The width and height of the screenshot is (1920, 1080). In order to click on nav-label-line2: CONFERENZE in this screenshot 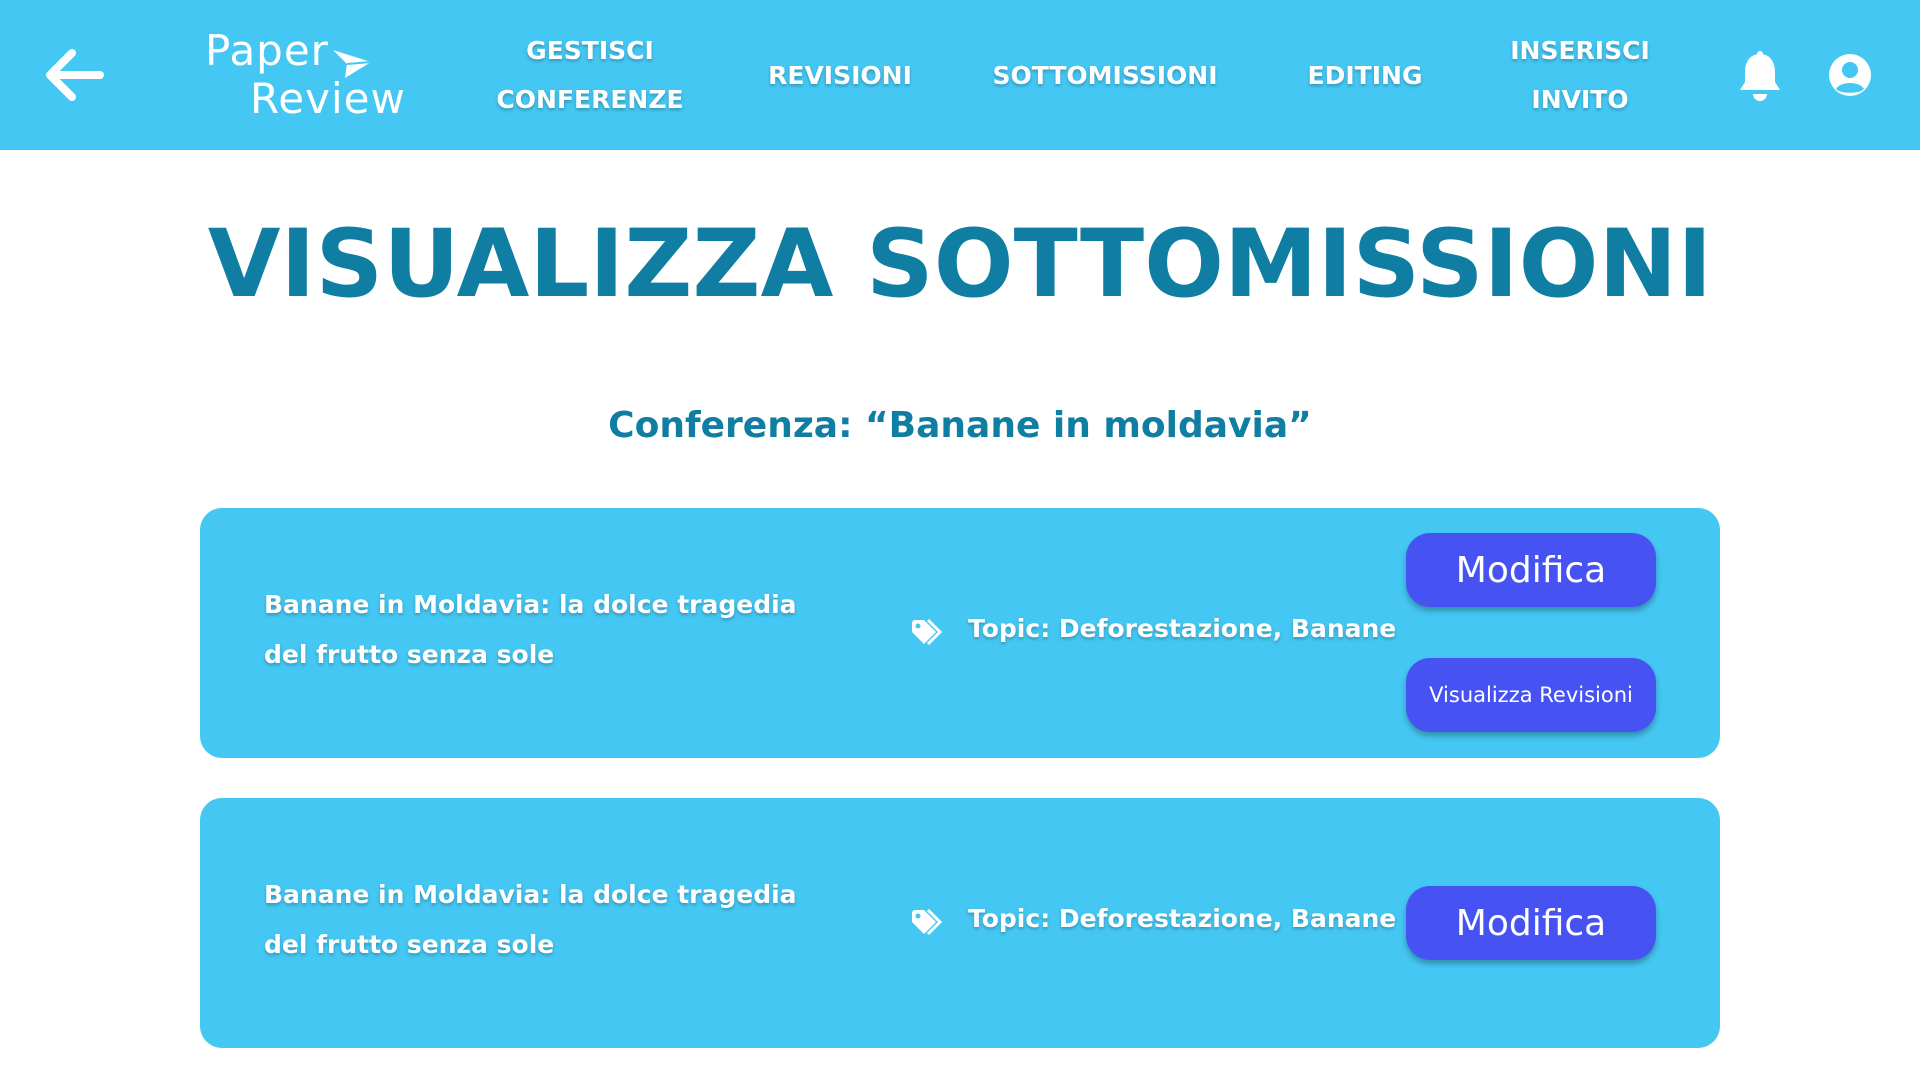, I will do `click(590, 99)`.